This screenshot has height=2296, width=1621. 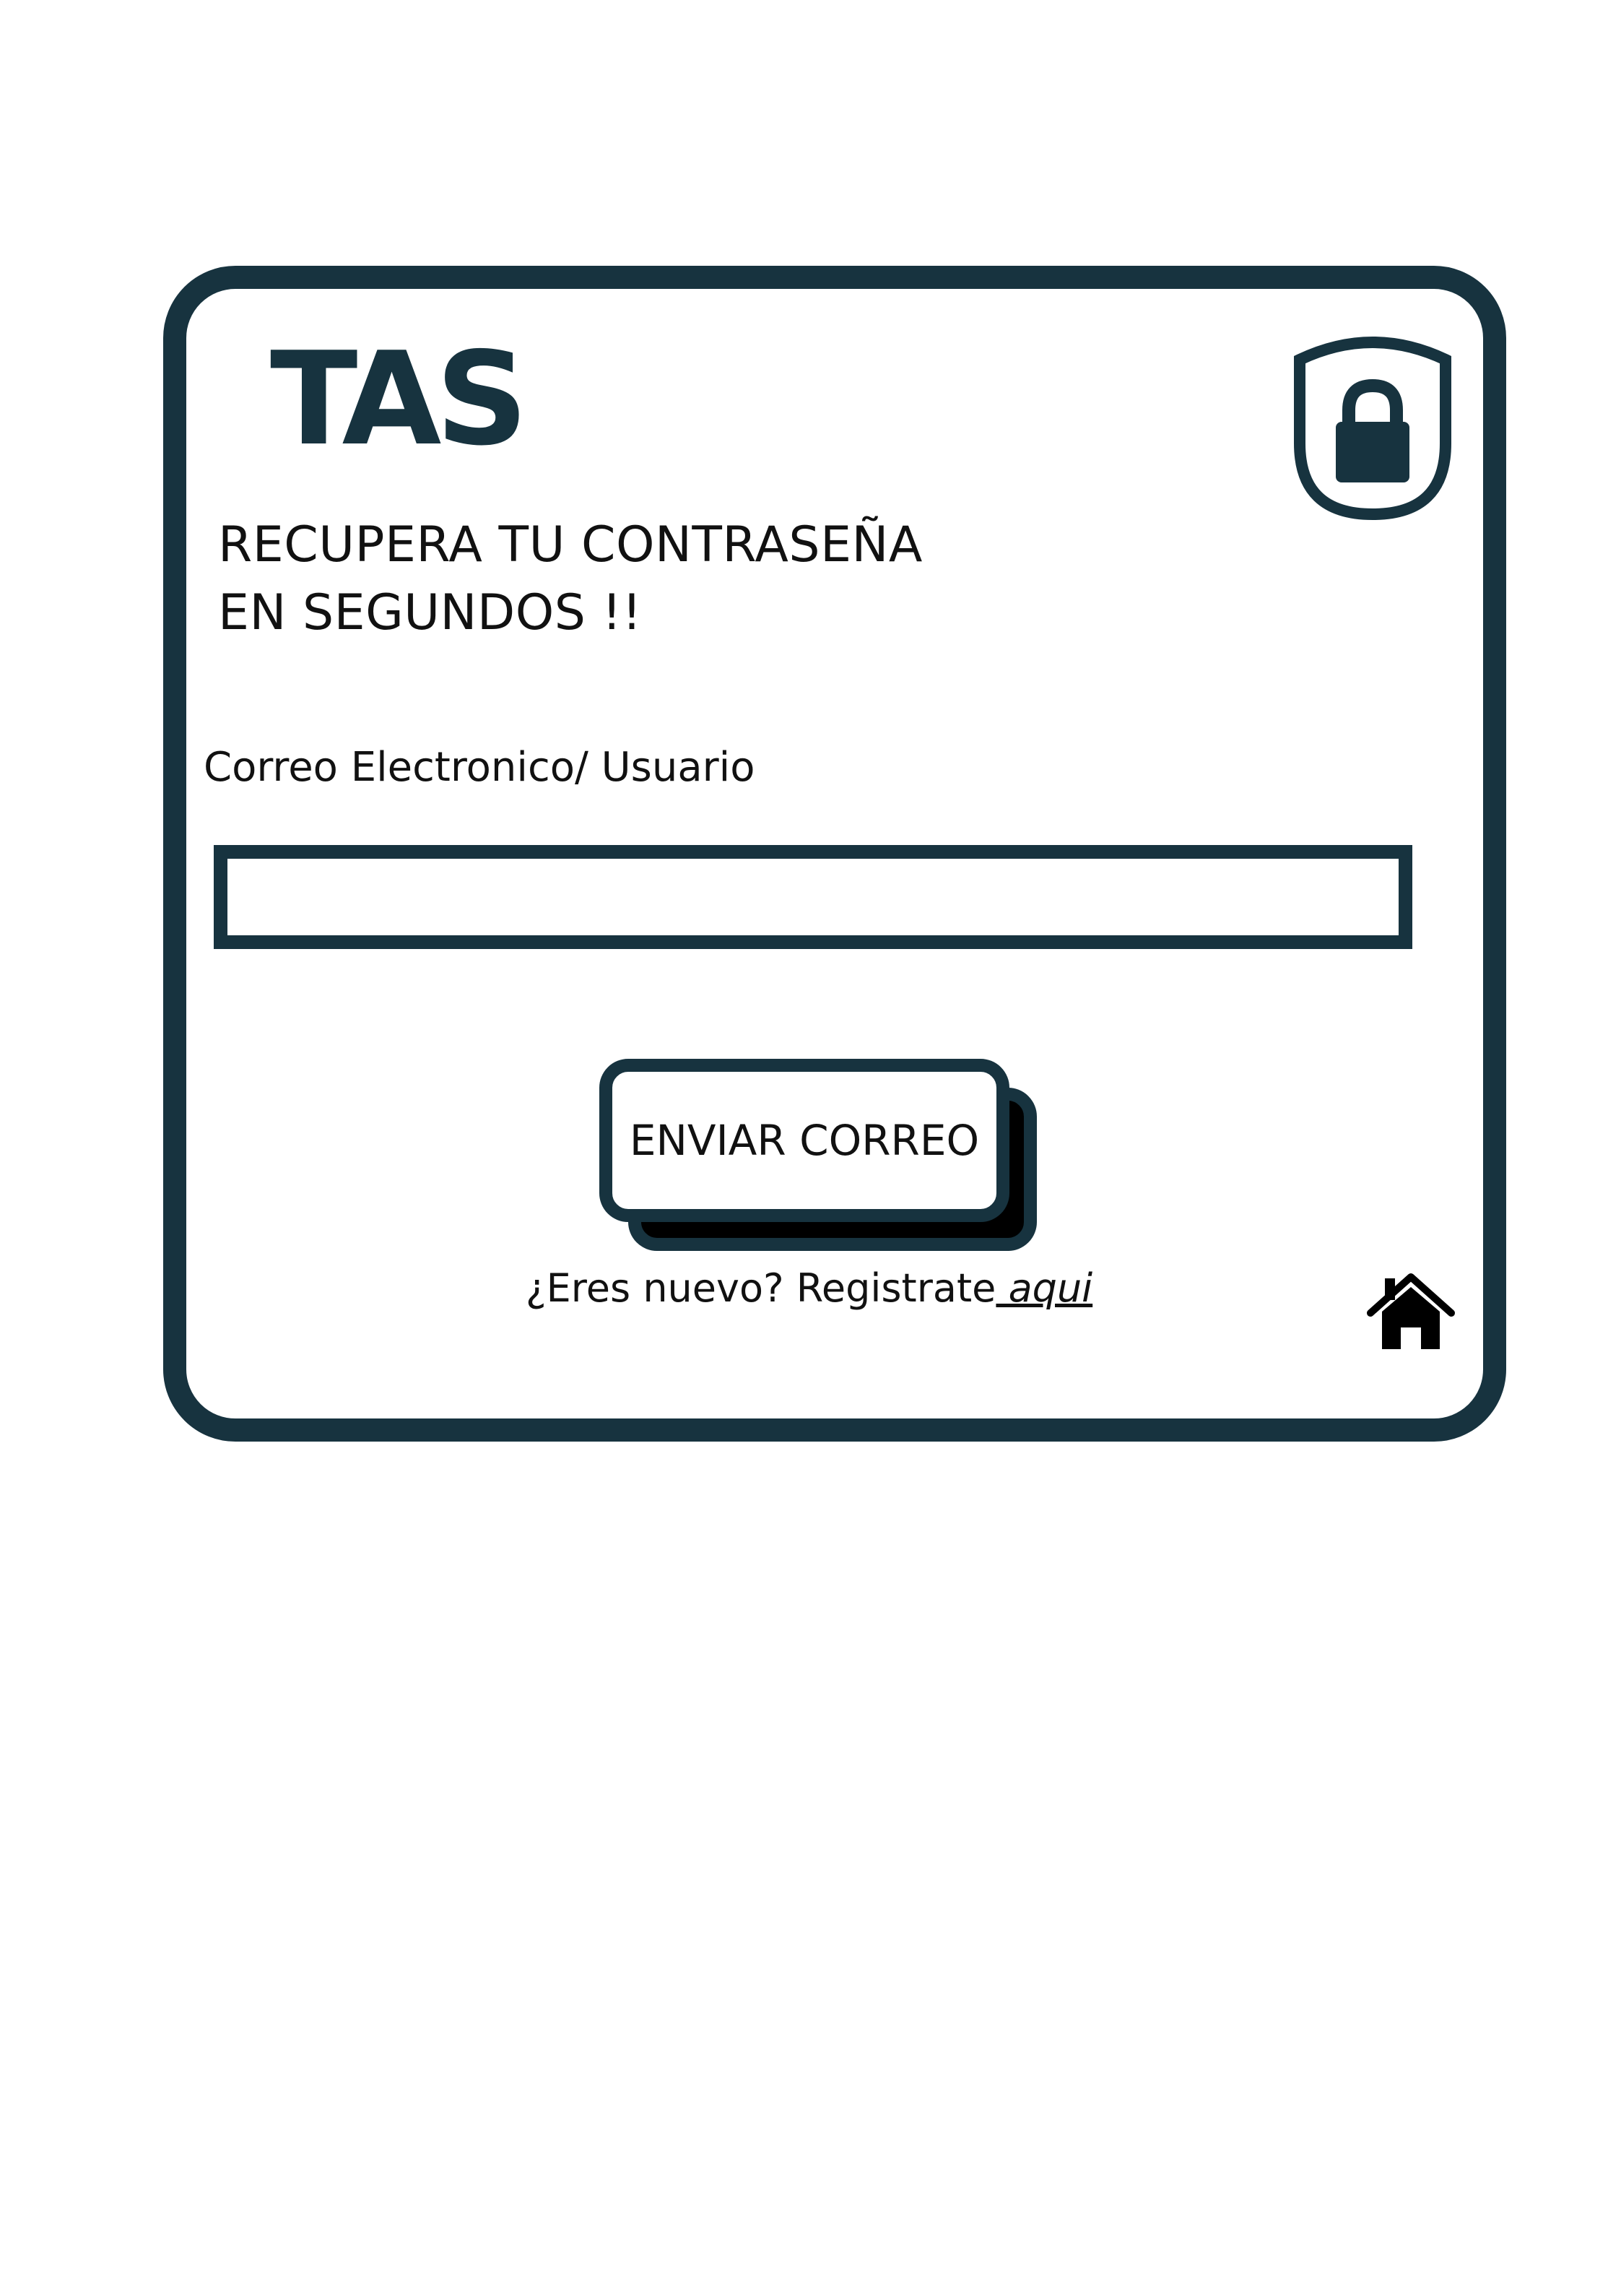 What do you see at coordinates (430, 612) in the screenshot?
I see `heading-line-2: EN SEGUNDOS !!` at bounding box center [430, 612].